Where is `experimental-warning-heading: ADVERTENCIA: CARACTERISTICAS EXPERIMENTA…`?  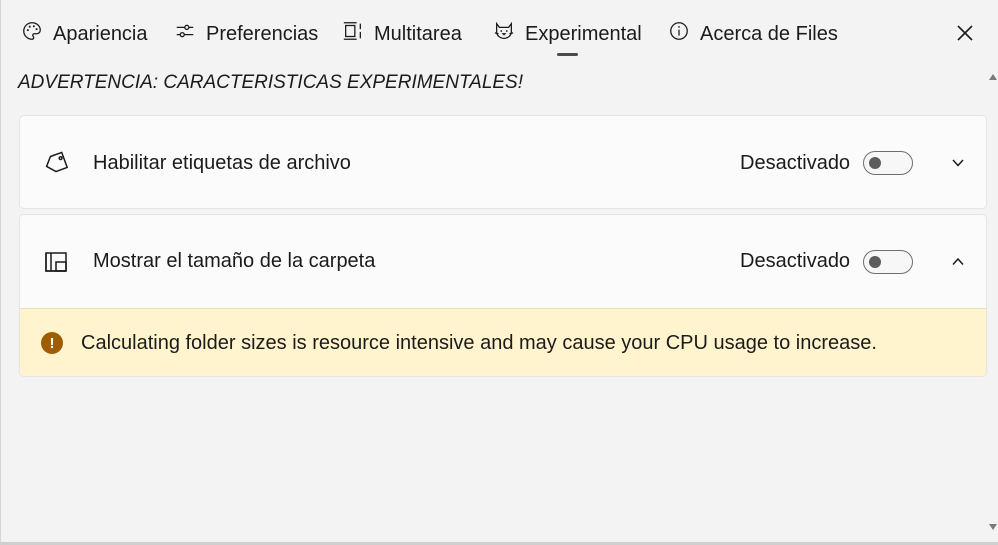
experimental-warning-heading: ADVERTENCIA: CARACTERISTICAS EXPERIMENTA… is located at coordinates (271, 82).